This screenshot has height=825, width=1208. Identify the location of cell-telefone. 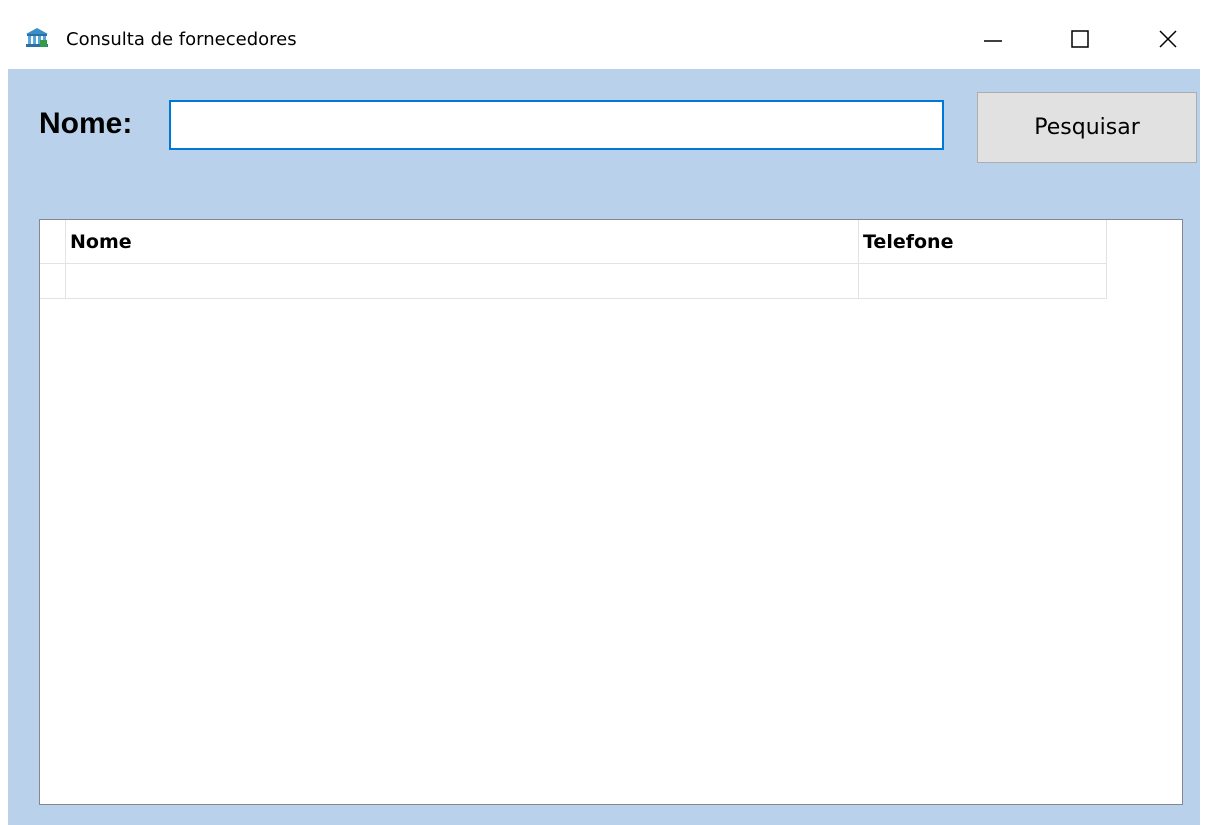
(983, 281).